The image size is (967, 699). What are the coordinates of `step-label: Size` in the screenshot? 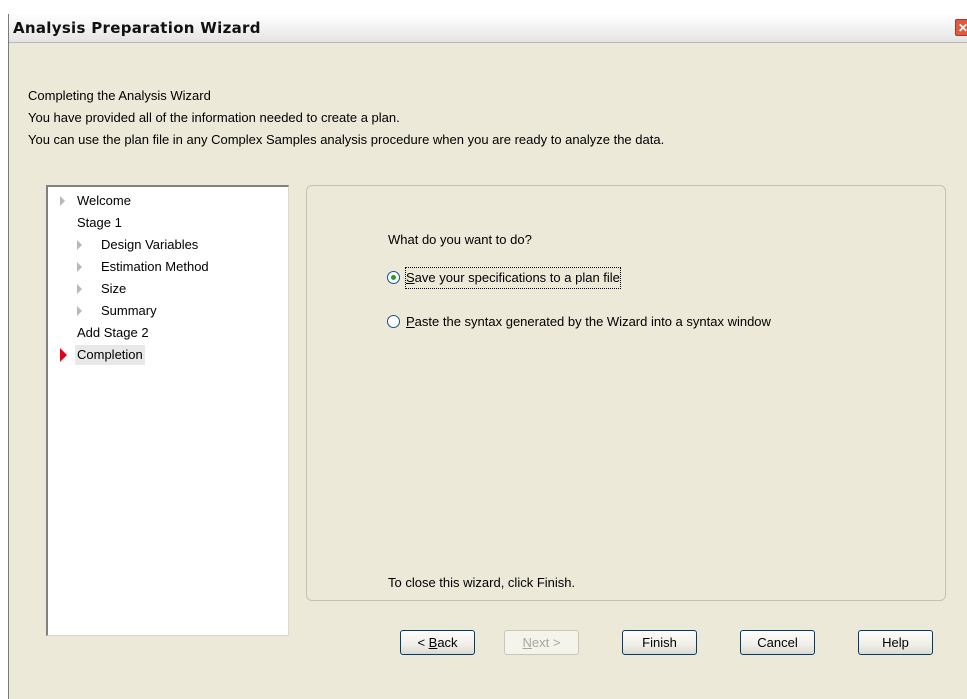 It's located at (114, 288).